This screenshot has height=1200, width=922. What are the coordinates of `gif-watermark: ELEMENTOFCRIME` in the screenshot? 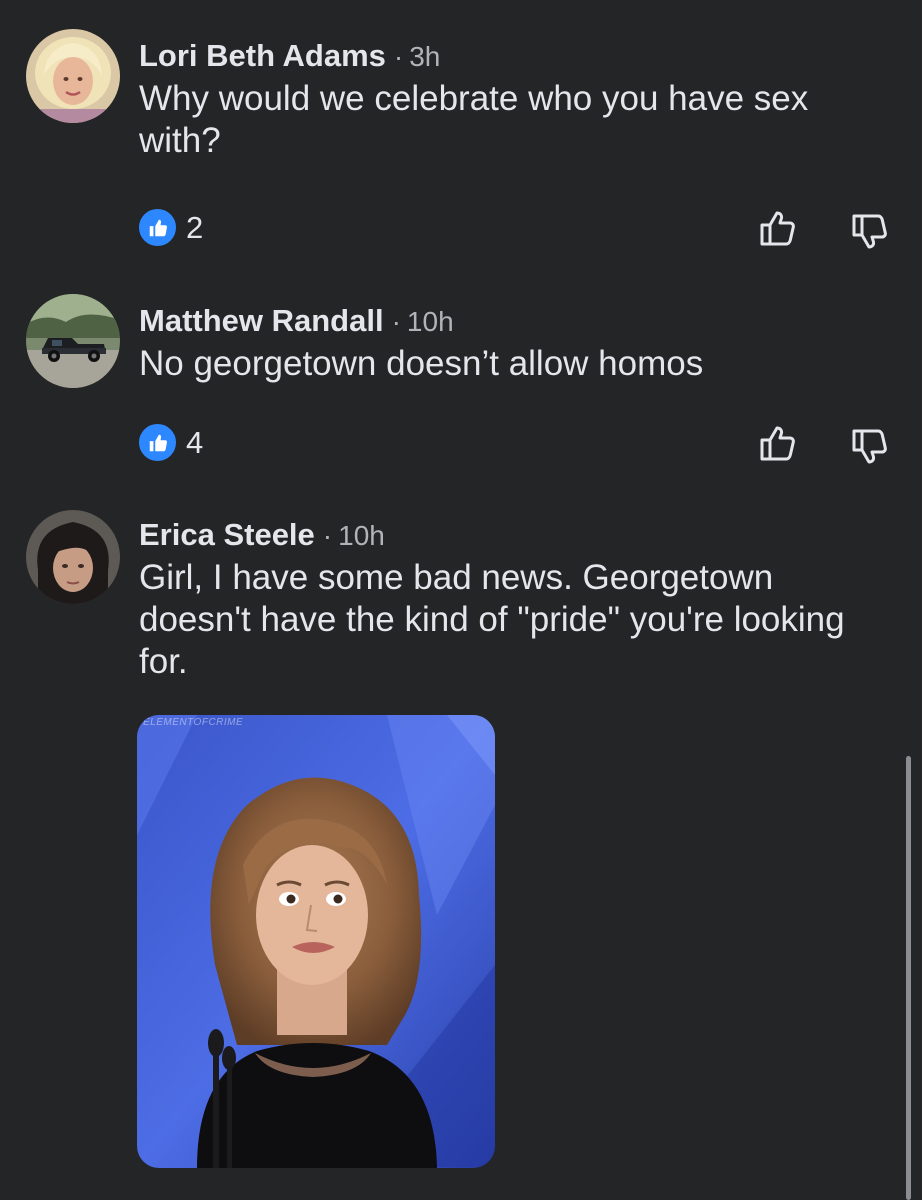 It's located at (193, 722).